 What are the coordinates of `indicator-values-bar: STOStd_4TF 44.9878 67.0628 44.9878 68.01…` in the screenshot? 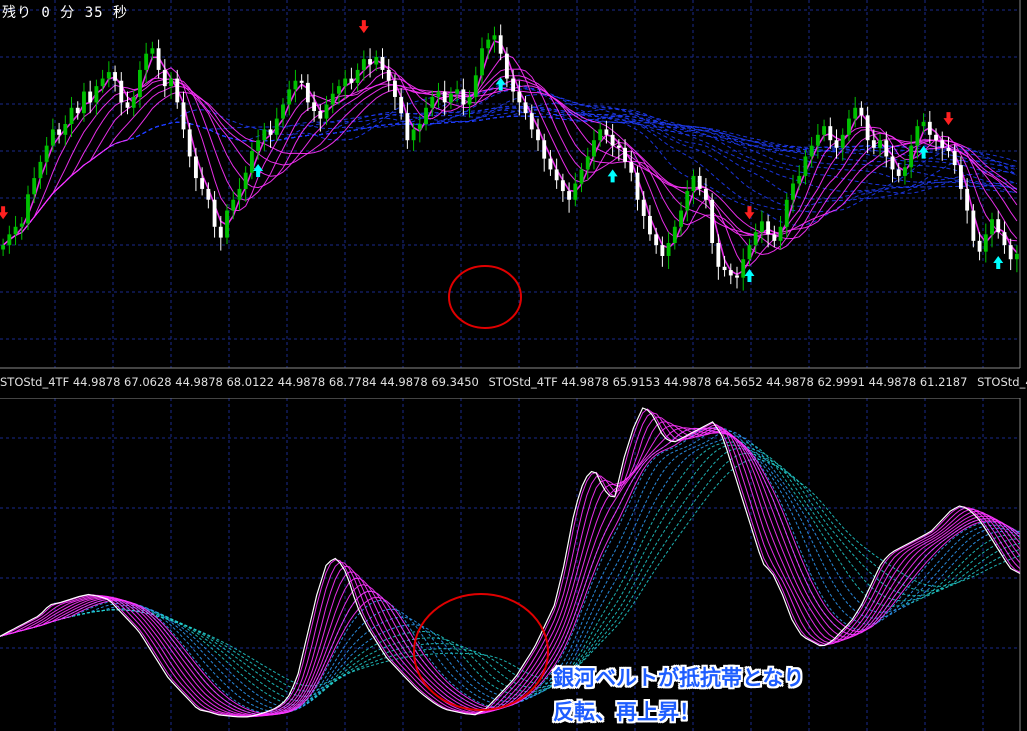 It's located at (513, 382).